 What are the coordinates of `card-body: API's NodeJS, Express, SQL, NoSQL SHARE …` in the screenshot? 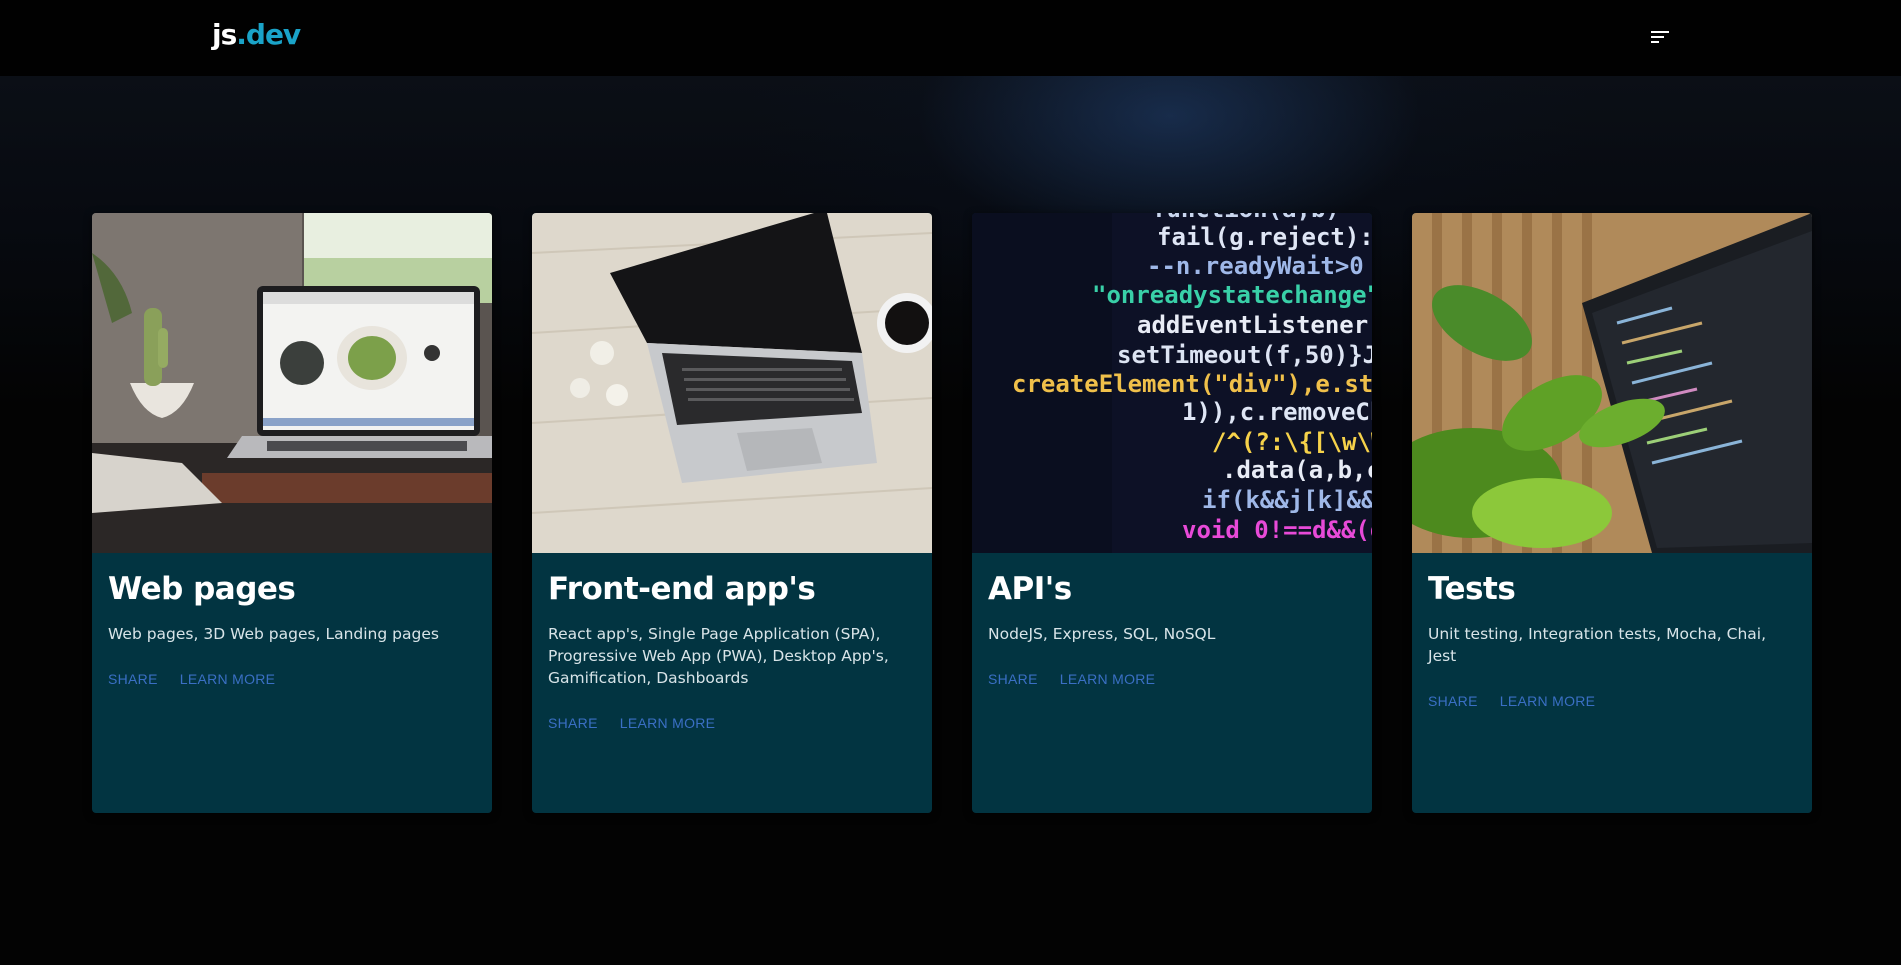 It's located at (1172, 620).